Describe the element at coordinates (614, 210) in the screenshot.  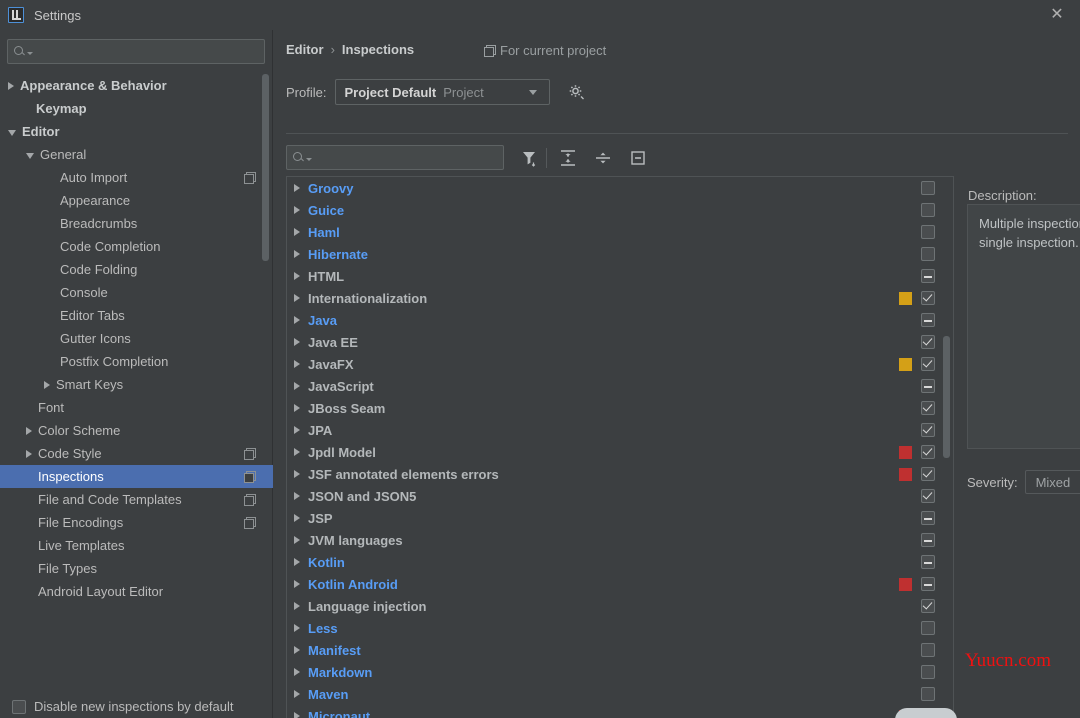
I see `inspection-group-row: Guice` at that location.